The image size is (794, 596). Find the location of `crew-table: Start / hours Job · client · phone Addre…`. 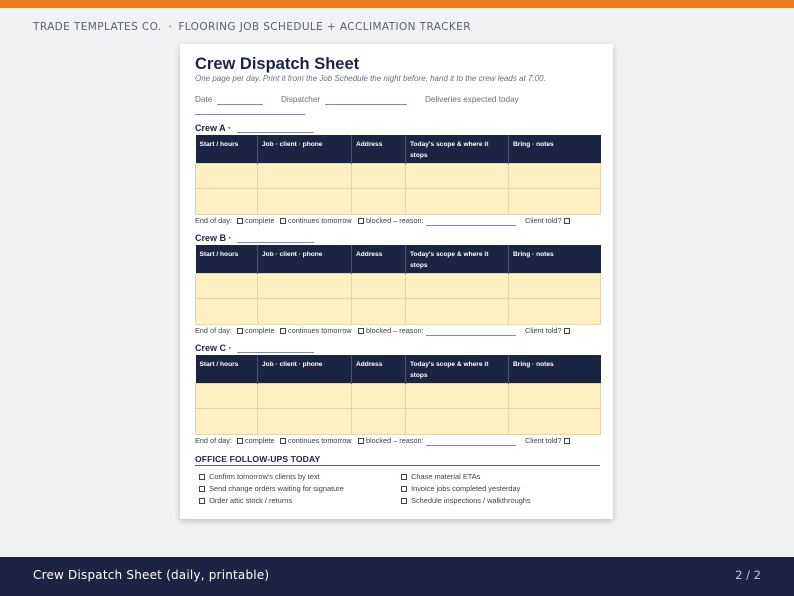

crew-table: Start / hours Job · client · phone Addre… is located at coordinates (398, 285).